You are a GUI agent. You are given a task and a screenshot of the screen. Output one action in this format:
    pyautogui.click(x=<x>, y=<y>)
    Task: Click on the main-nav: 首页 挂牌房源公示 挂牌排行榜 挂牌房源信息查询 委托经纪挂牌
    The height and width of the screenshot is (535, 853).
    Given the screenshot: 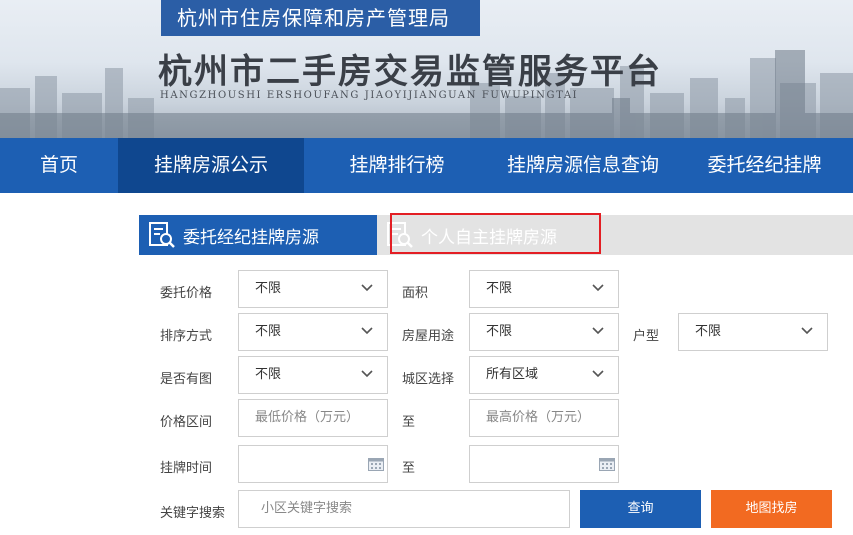 What is the action you would take?
    pyautogui.click(x=426, y=165)
    